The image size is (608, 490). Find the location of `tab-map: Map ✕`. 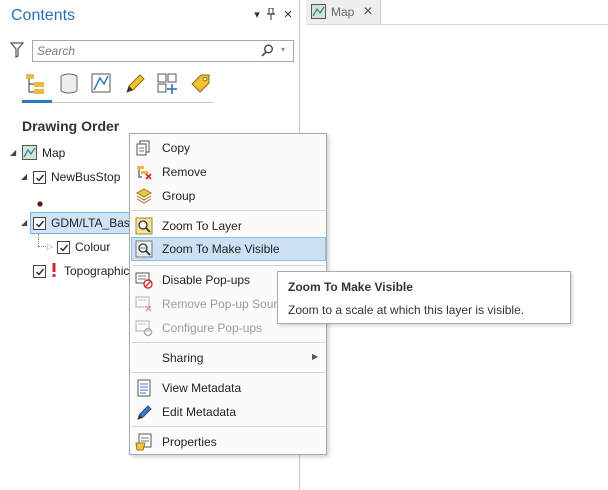

tab-map: Map ✕ is located at coordinates (343, 12).